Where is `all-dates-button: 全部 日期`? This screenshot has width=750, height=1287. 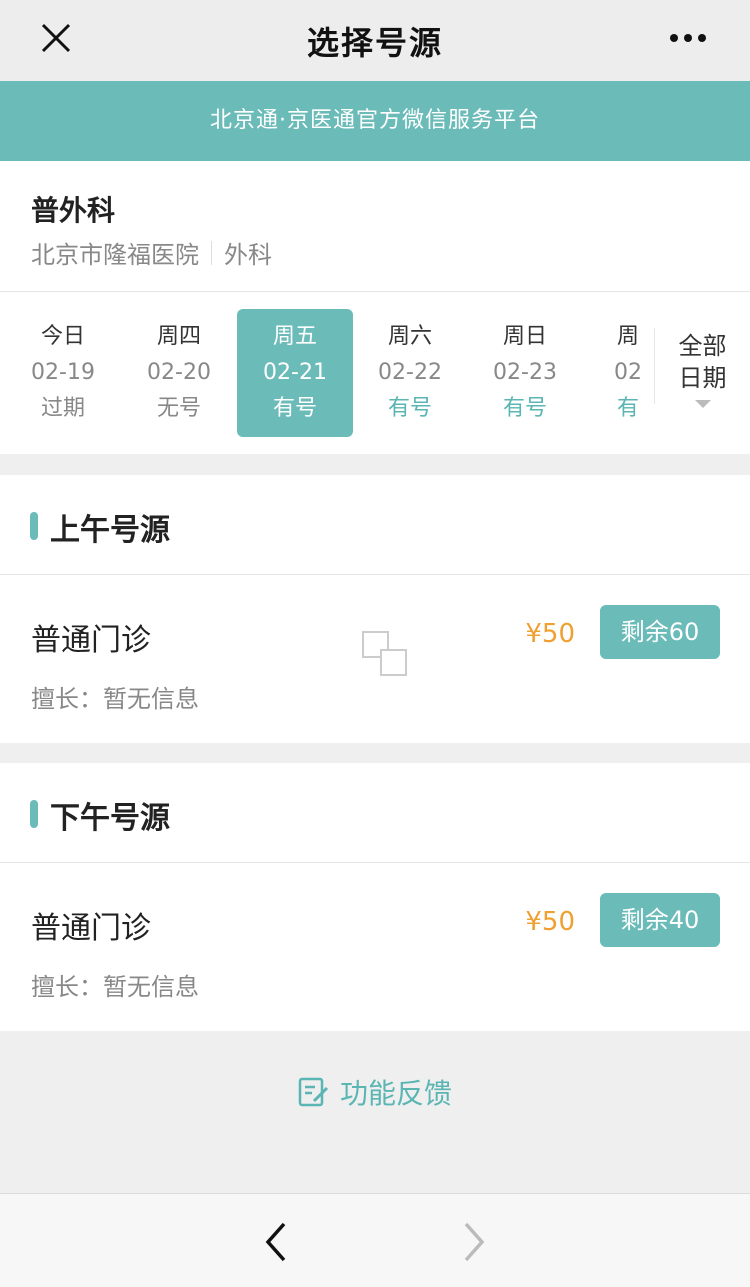
all-dates-button: 全部 日期 is located at coordinates (702, 373).